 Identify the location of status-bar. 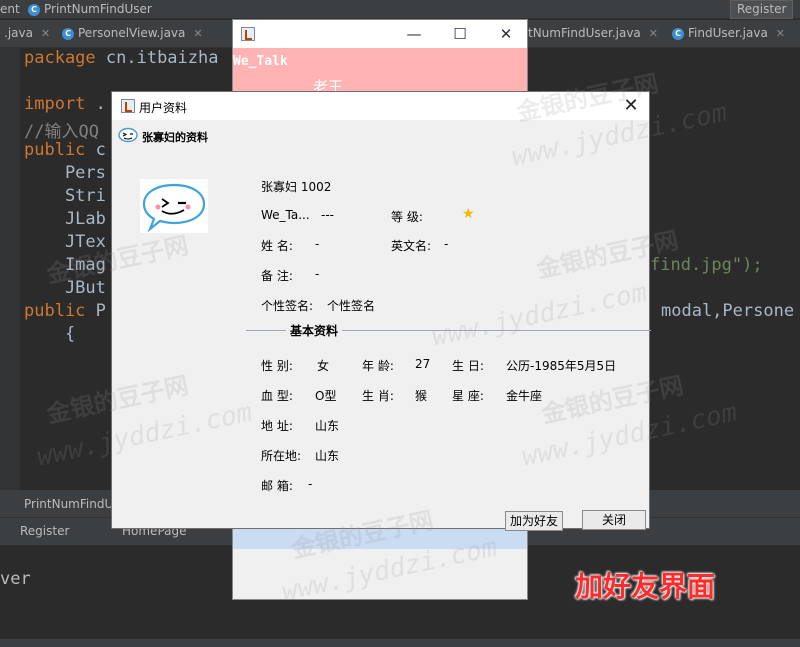
(400, 643).